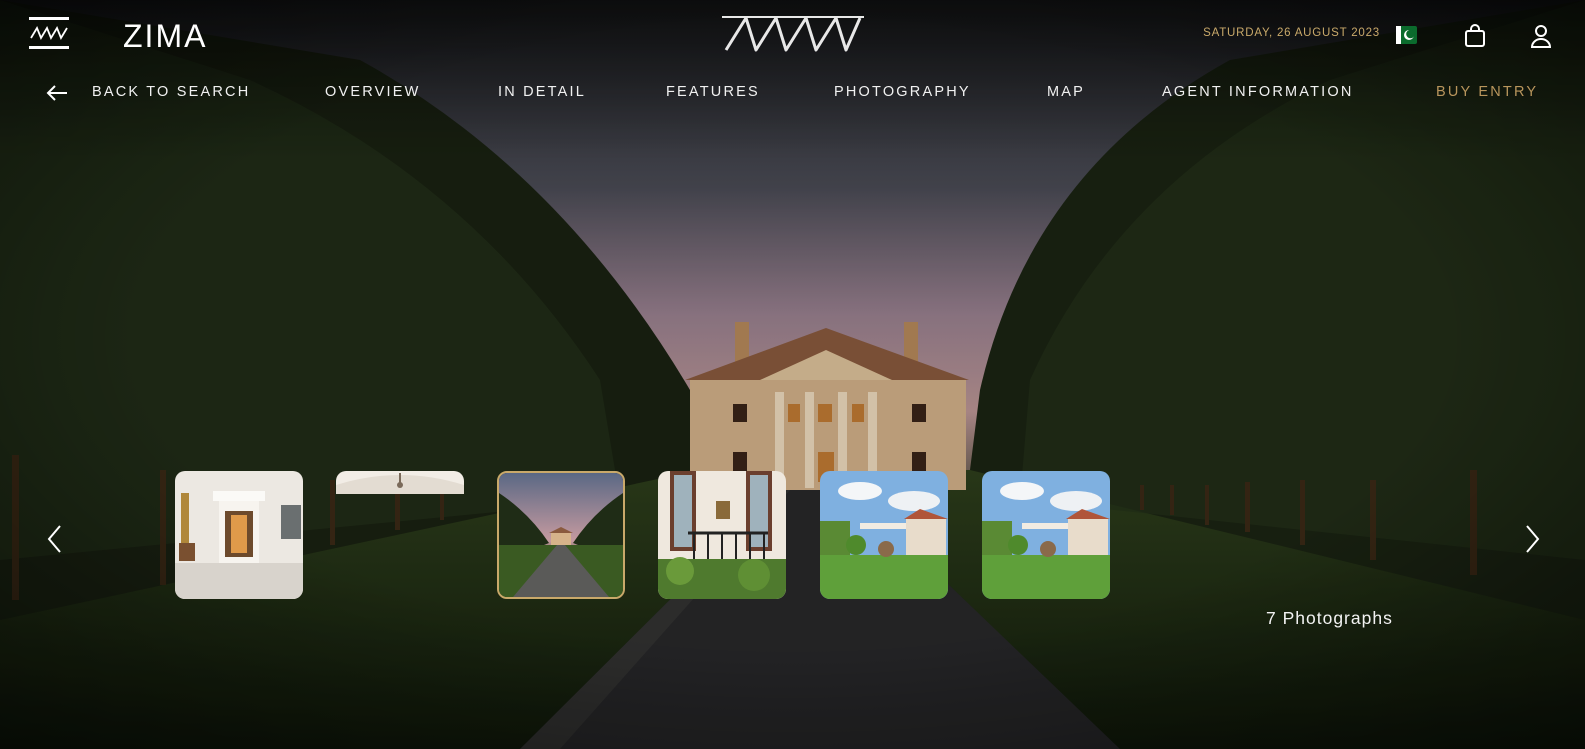  Describe the element at coordinates (57, 93) in the screenshot. I see `back-arrow-icon` at that location.